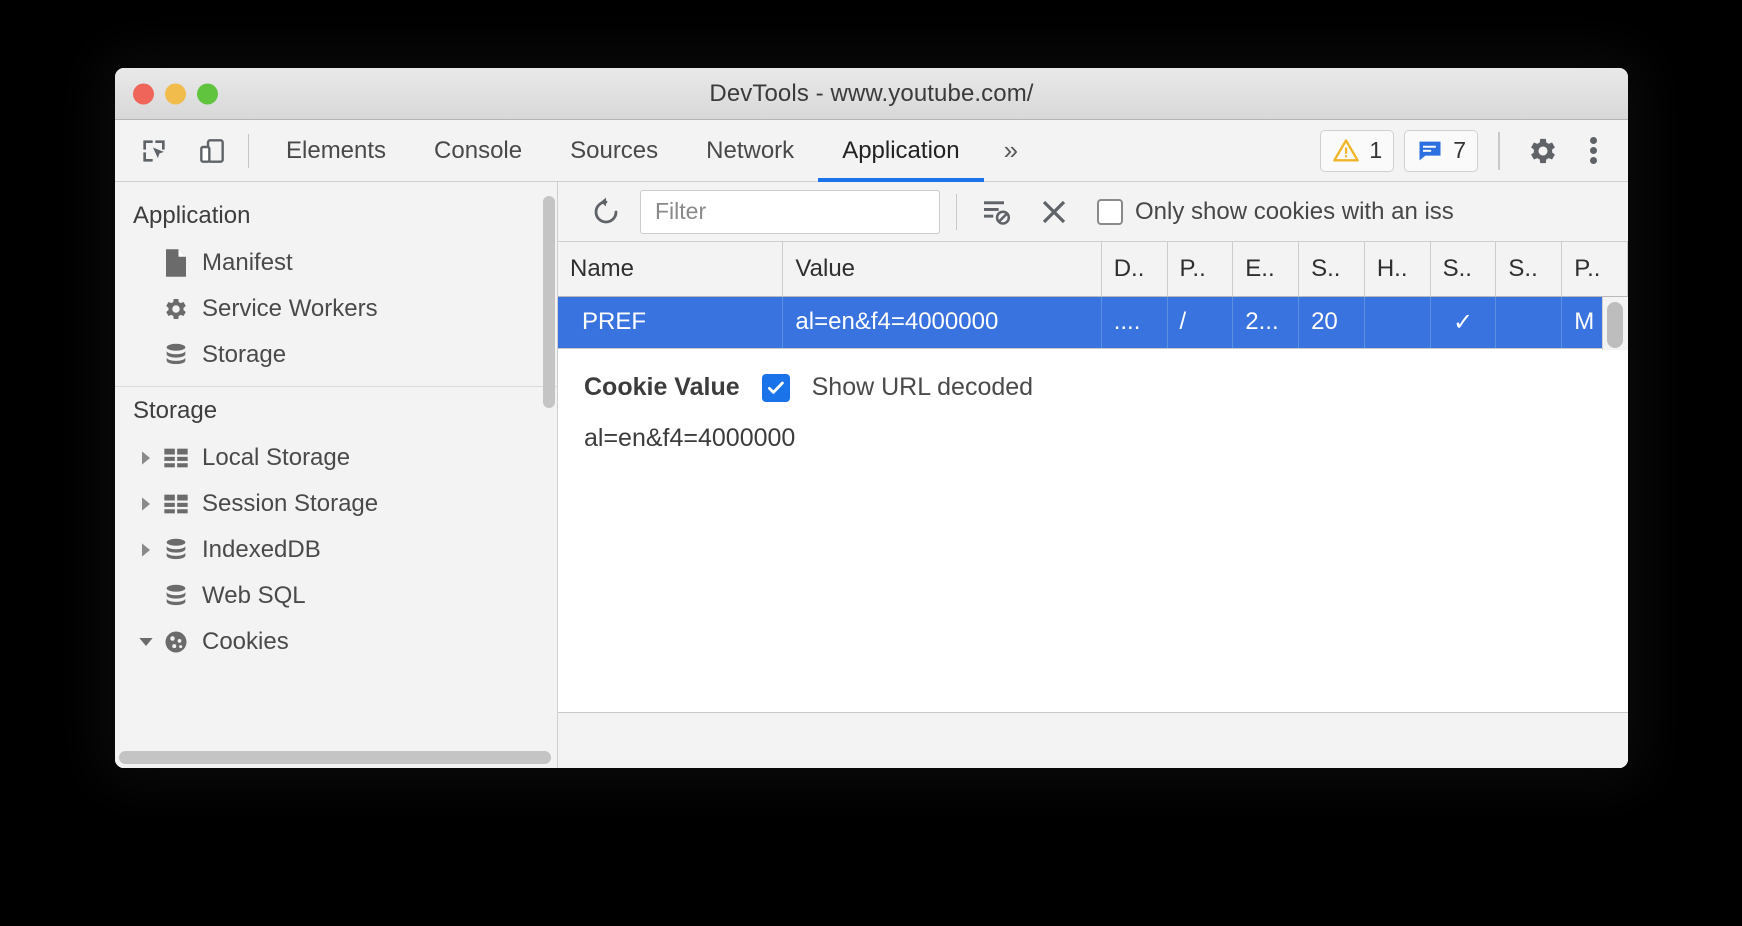 The height and width of the screenshot is (926, 1742). Describe the element at coordinates (790, 211) in the screenshot. I see `filter-input` at that location.